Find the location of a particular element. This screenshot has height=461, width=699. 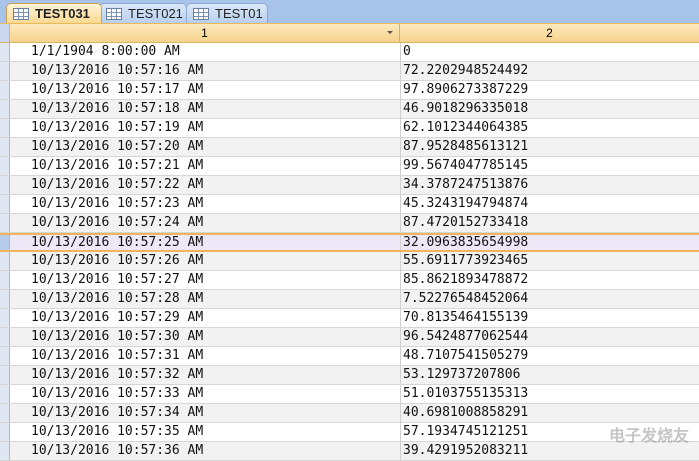

table-row: 10/13/2016 10:57:19 AM 62.1012344064385 is located at coordinates (349, 128).